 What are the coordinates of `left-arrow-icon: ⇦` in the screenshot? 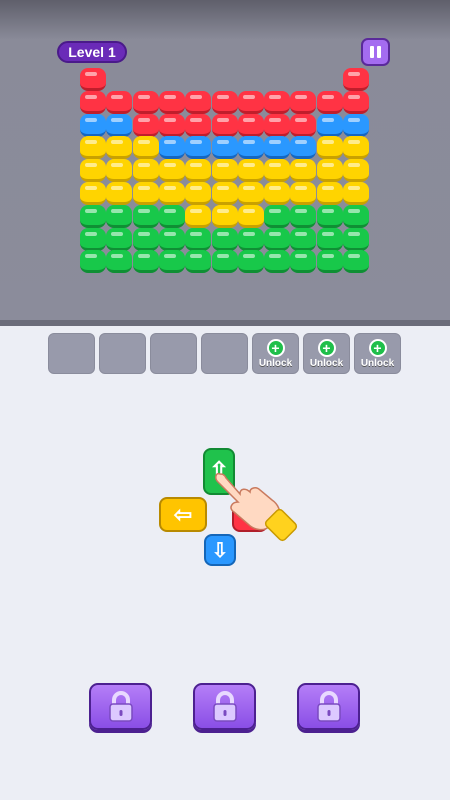 It's located at (183, 514).